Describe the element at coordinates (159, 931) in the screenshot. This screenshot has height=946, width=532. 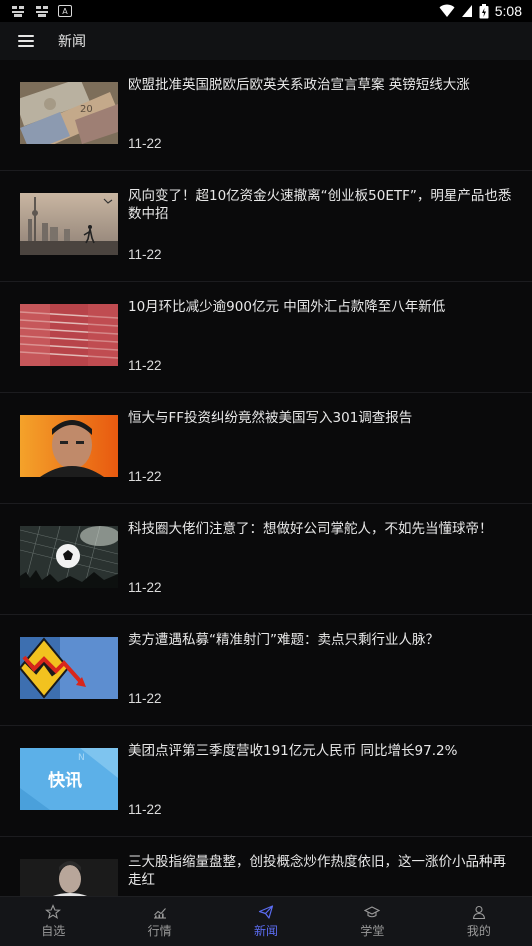
I see `tab-label: 行情` at that location.